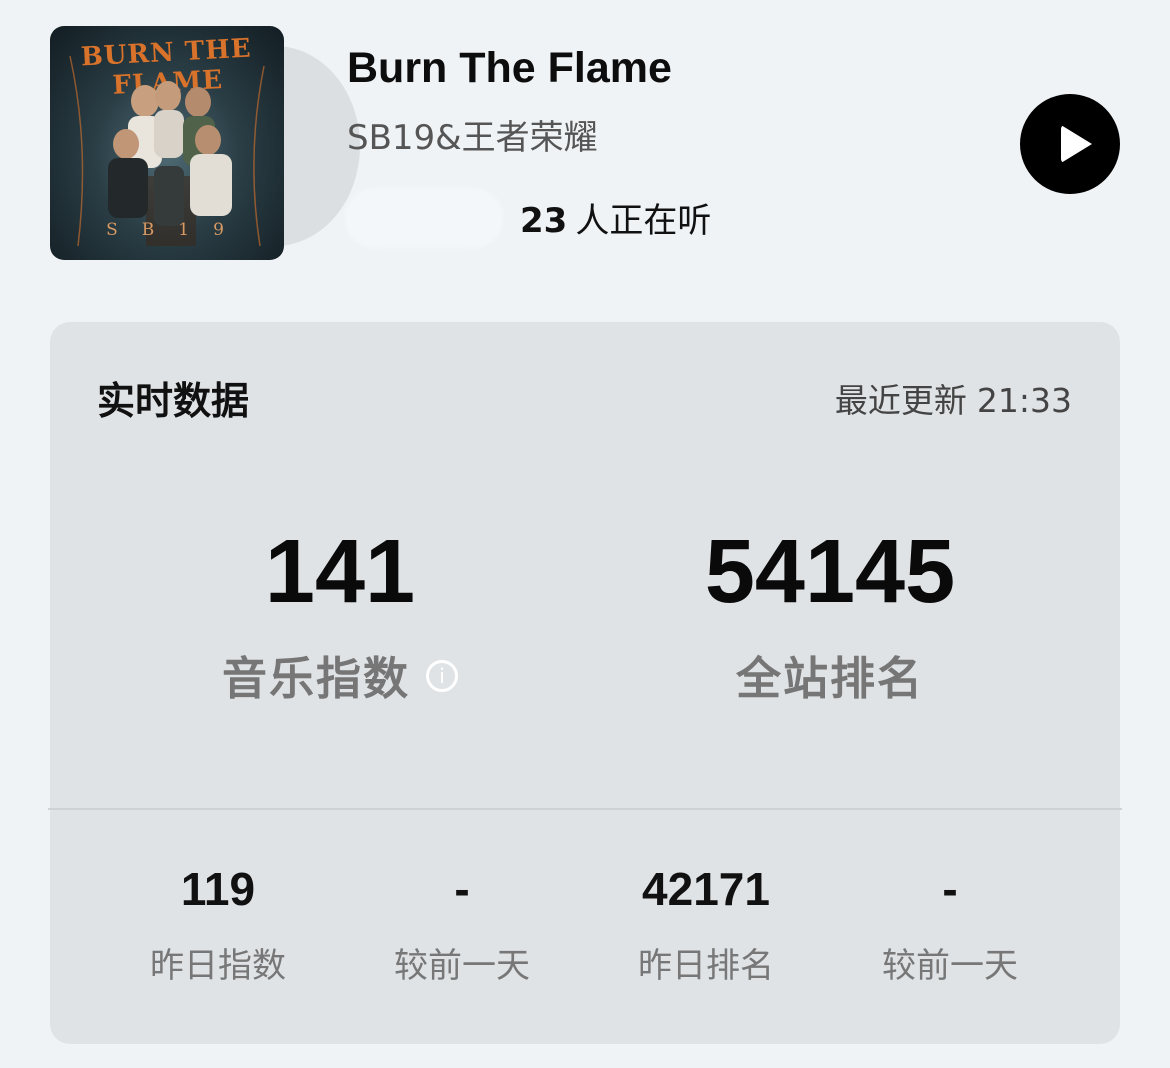 The width and height of the screenshot is (1170, 1068). What do you see at coordinates (585, 809) in the screenshot?
I see `divider` at bounding box center [585, 809].